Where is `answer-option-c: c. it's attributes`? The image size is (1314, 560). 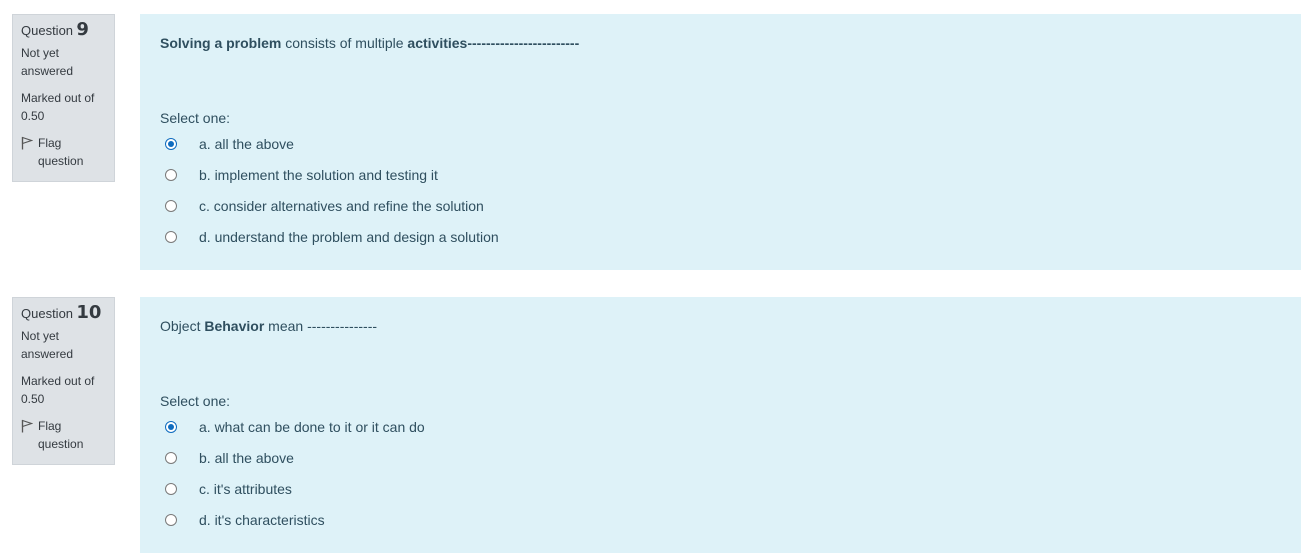 answer-option-c: c. it's attributes is located at coordinates (228, 489).